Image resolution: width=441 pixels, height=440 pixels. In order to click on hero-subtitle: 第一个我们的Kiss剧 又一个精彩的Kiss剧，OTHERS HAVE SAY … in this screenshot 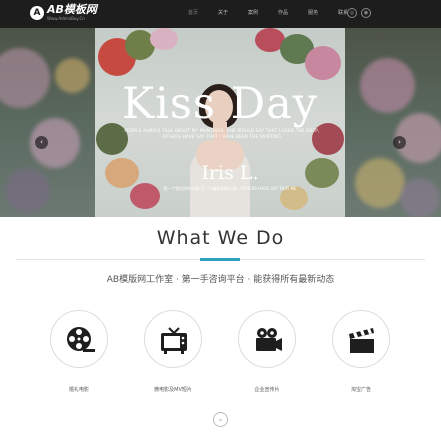, I will do `click(230, 188)`.